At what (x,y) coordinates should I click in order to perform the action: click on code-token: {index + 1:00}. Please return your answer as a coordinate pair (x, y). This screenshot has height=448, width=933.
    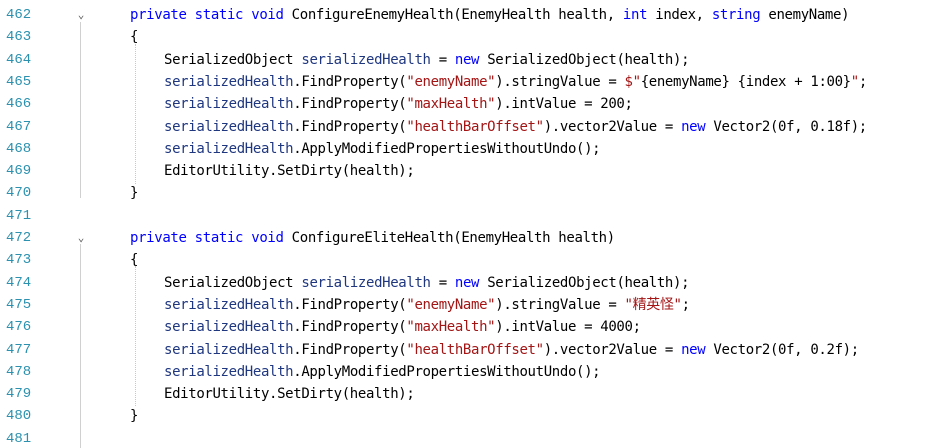
    Looking at the image, I should click on (794, 81).